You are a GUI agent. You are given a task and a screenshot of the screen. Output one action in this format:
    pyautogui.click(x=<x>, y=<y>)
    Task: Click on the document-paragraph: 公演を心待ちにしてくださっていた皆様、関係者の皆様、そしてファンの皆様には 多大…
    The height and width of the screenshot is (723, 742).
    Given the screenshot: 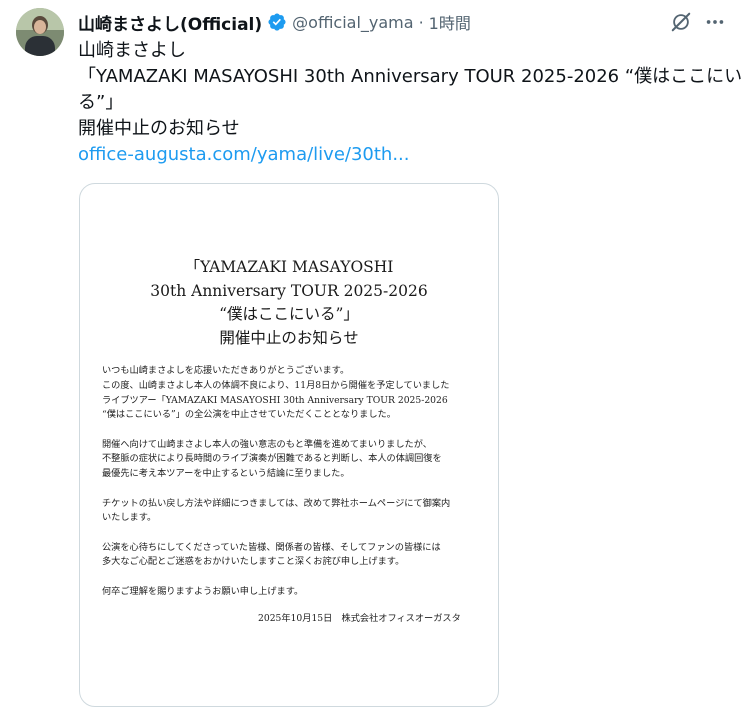 What is the action you would take?
    pyautogui.click(x=292, y=556)
    